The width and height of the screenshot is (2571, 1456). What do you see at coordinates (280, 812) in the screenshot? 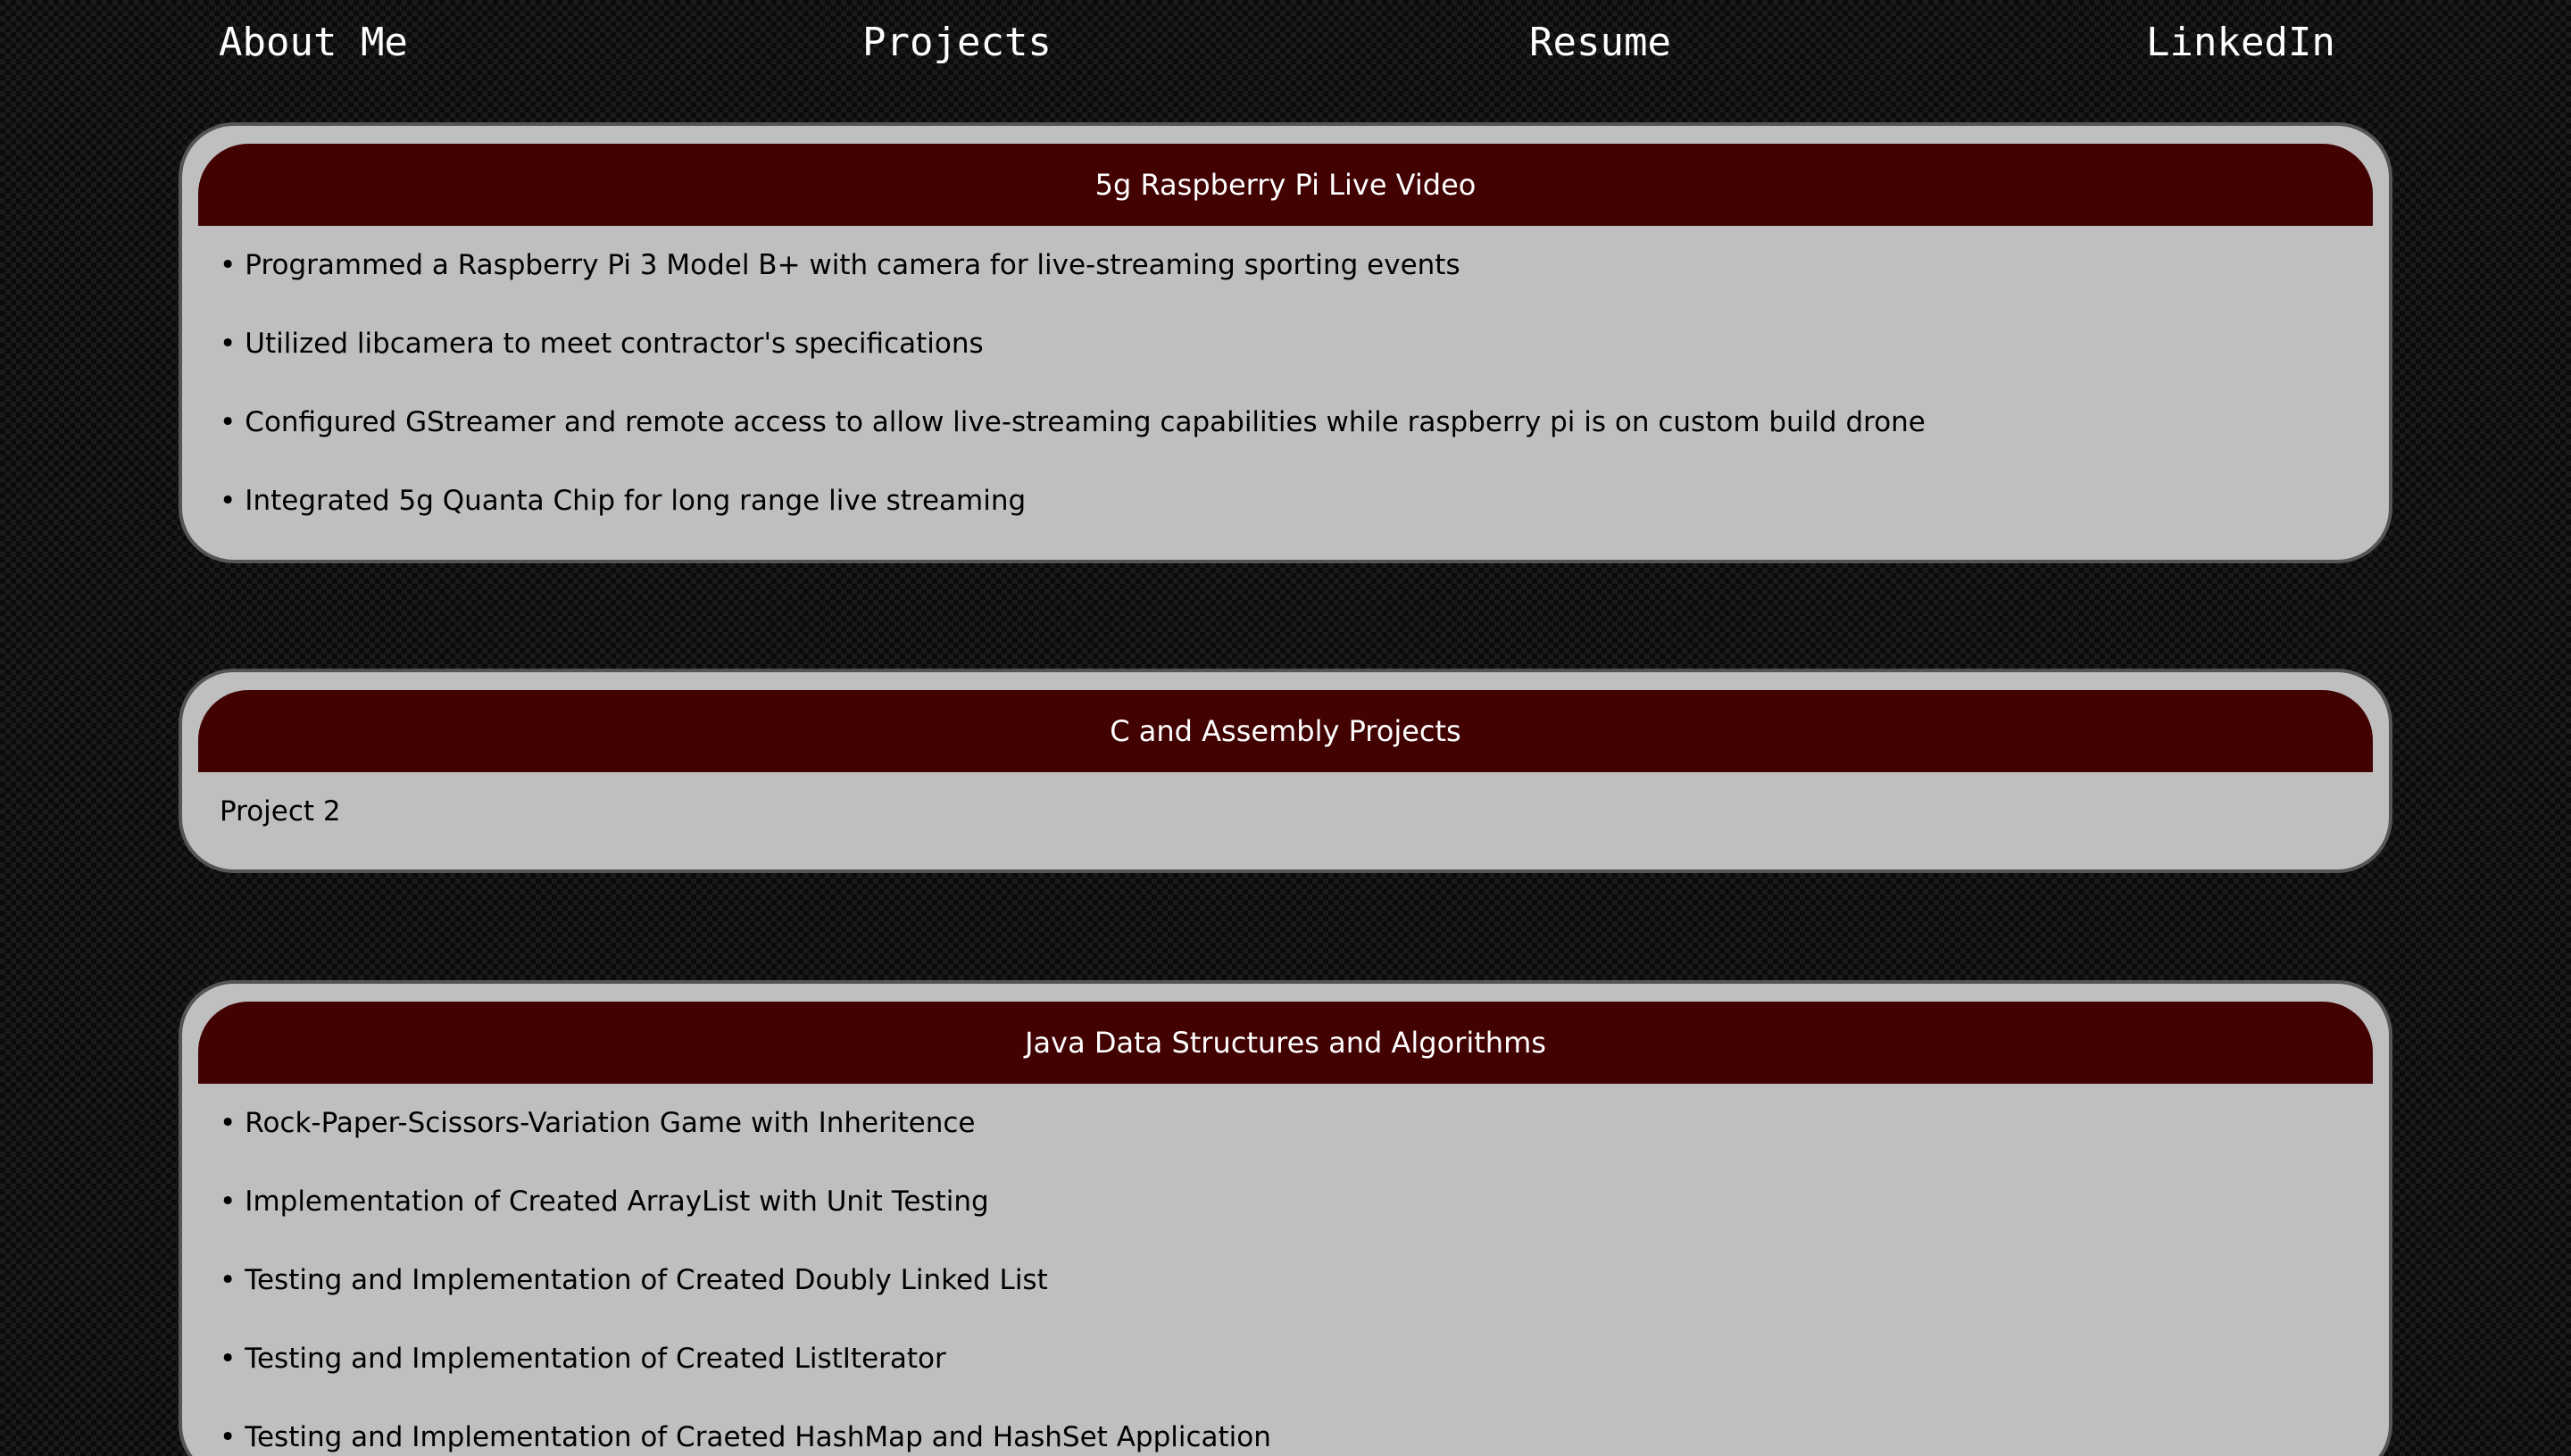
I see `card-text: Project 2` at bounding box center [280, 812].